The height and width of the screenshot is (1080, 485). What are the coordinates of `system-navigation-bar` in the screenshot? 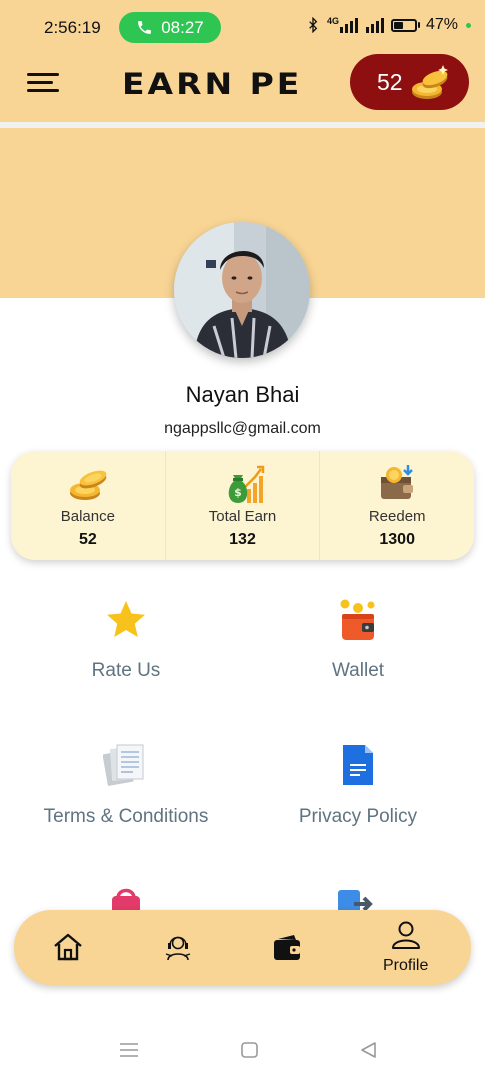 It's located at (242, 1050).